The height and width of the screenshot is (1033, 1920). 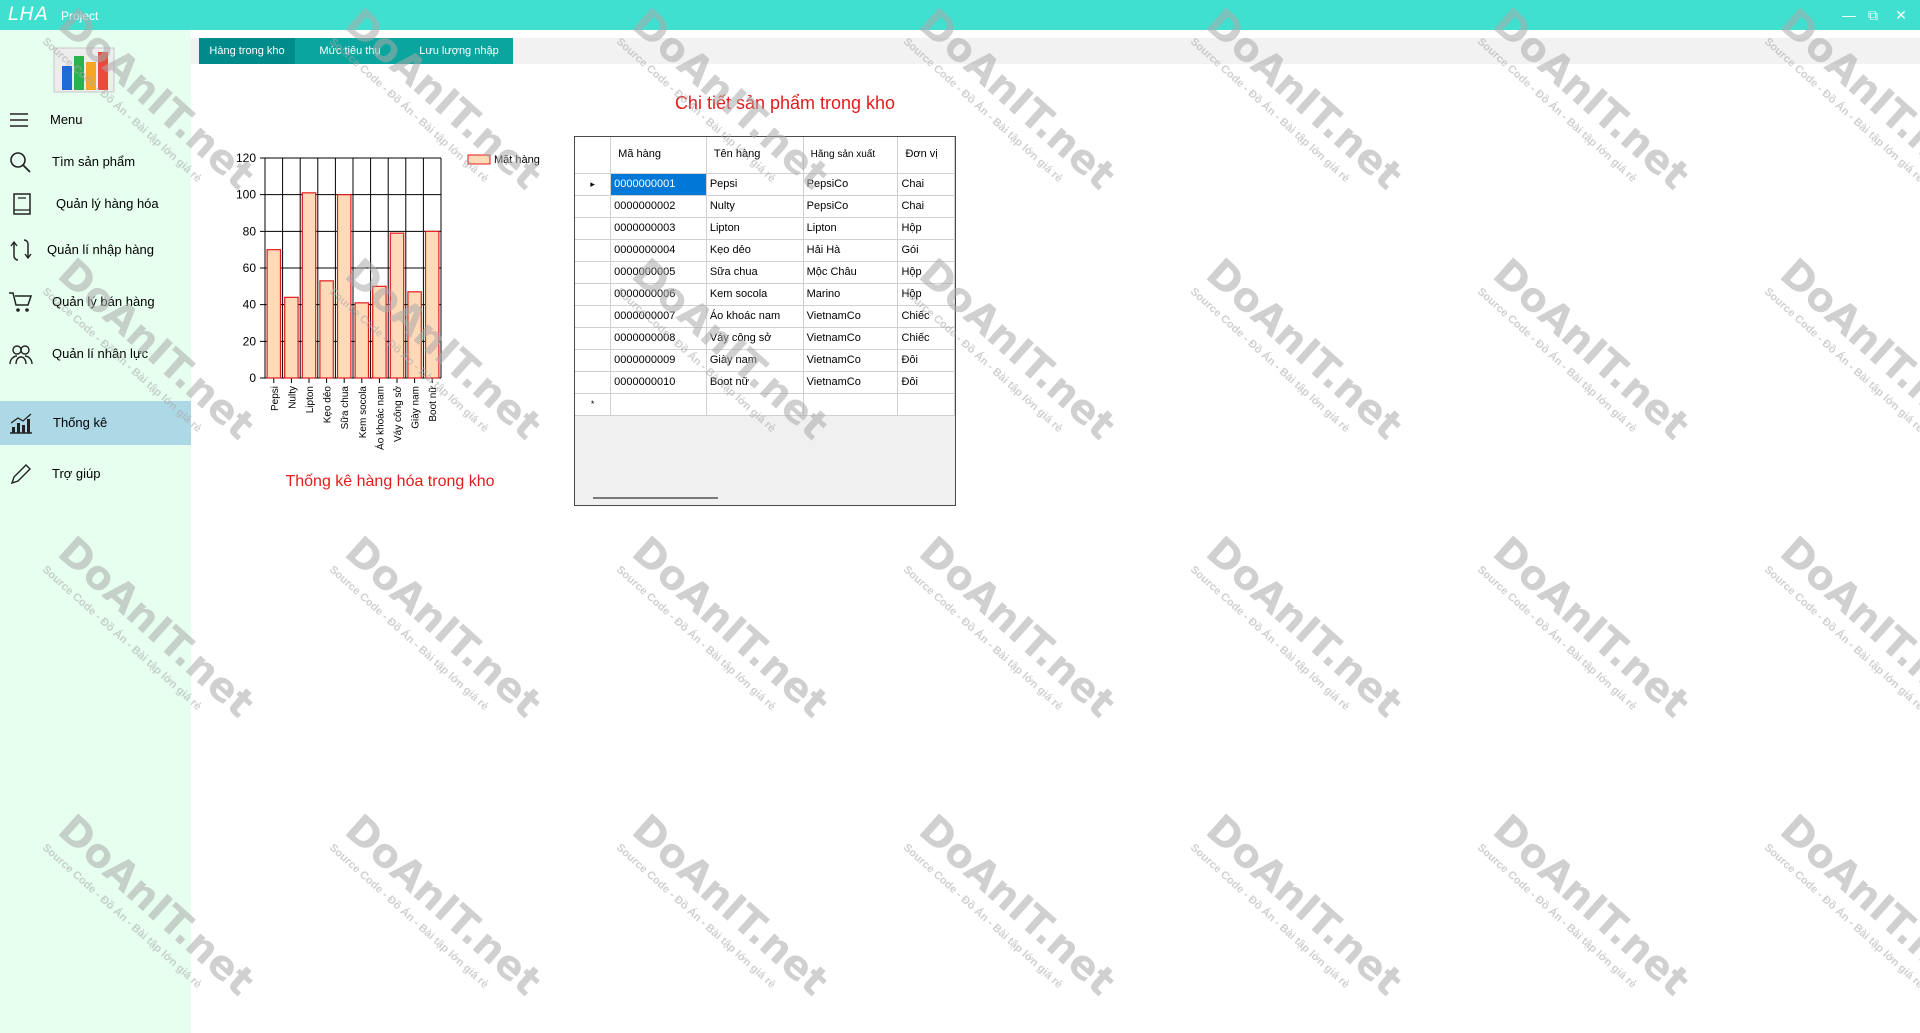 What do you see at coordinates (755, 382) in the screenshot?
I see `table-cell: Boot nữ` at bounding box center [755, 382].